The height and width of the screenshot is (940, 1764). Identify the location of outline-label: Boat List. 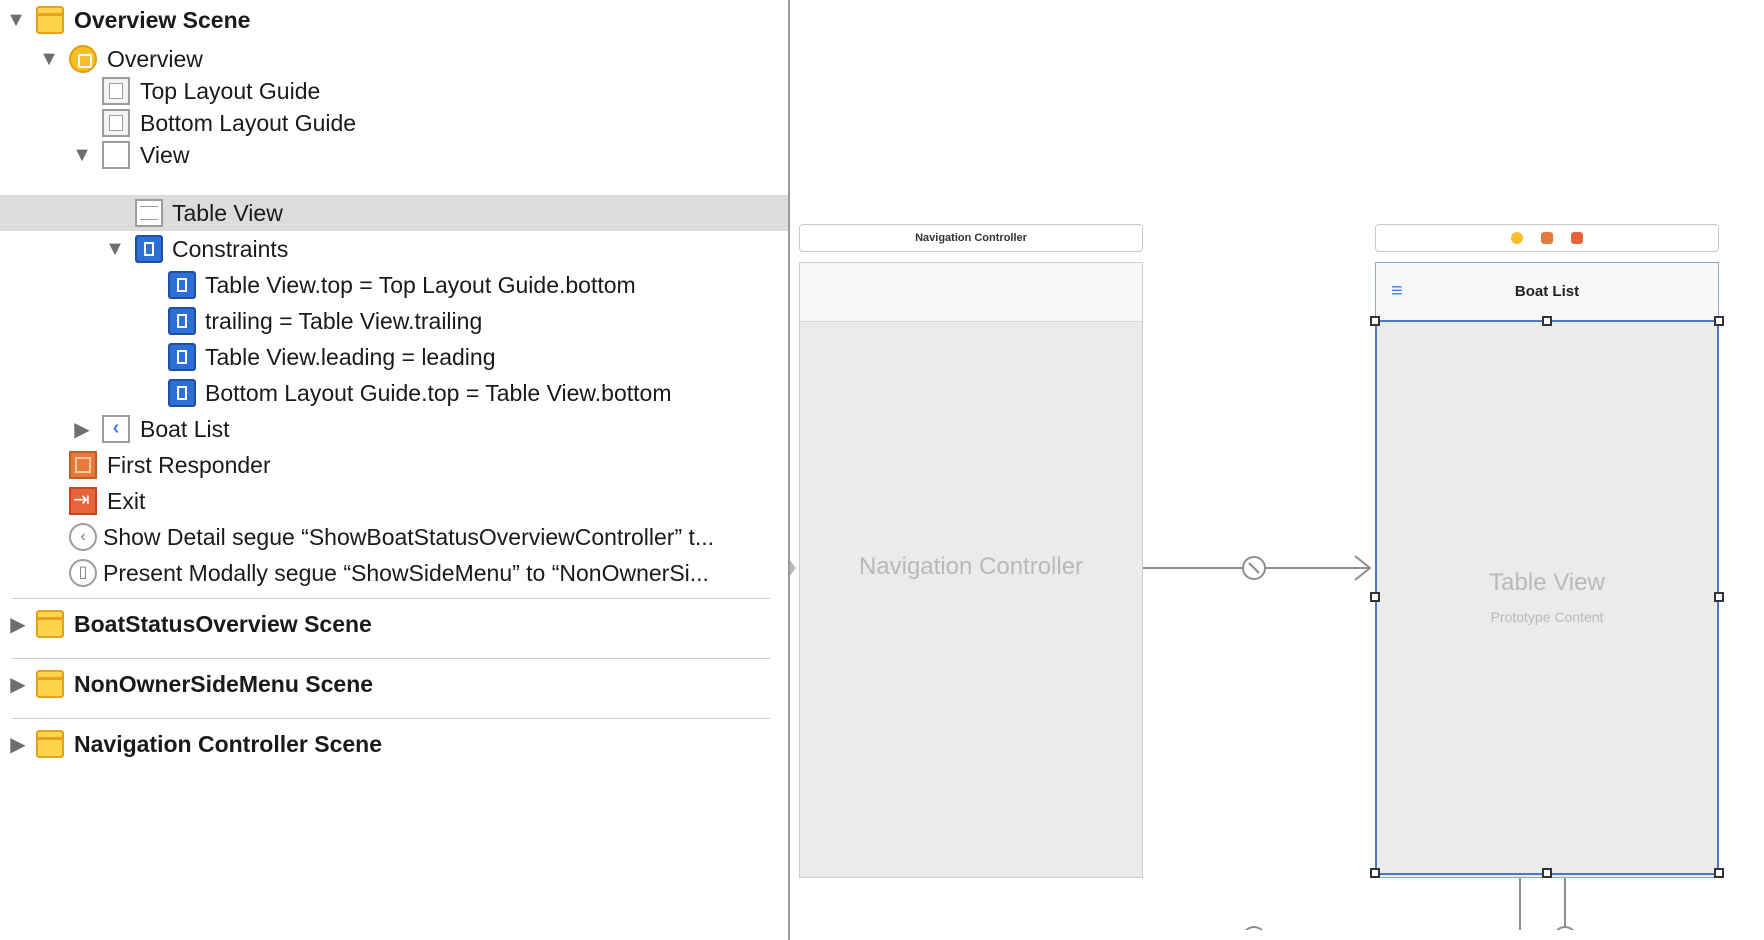
(185, 429).